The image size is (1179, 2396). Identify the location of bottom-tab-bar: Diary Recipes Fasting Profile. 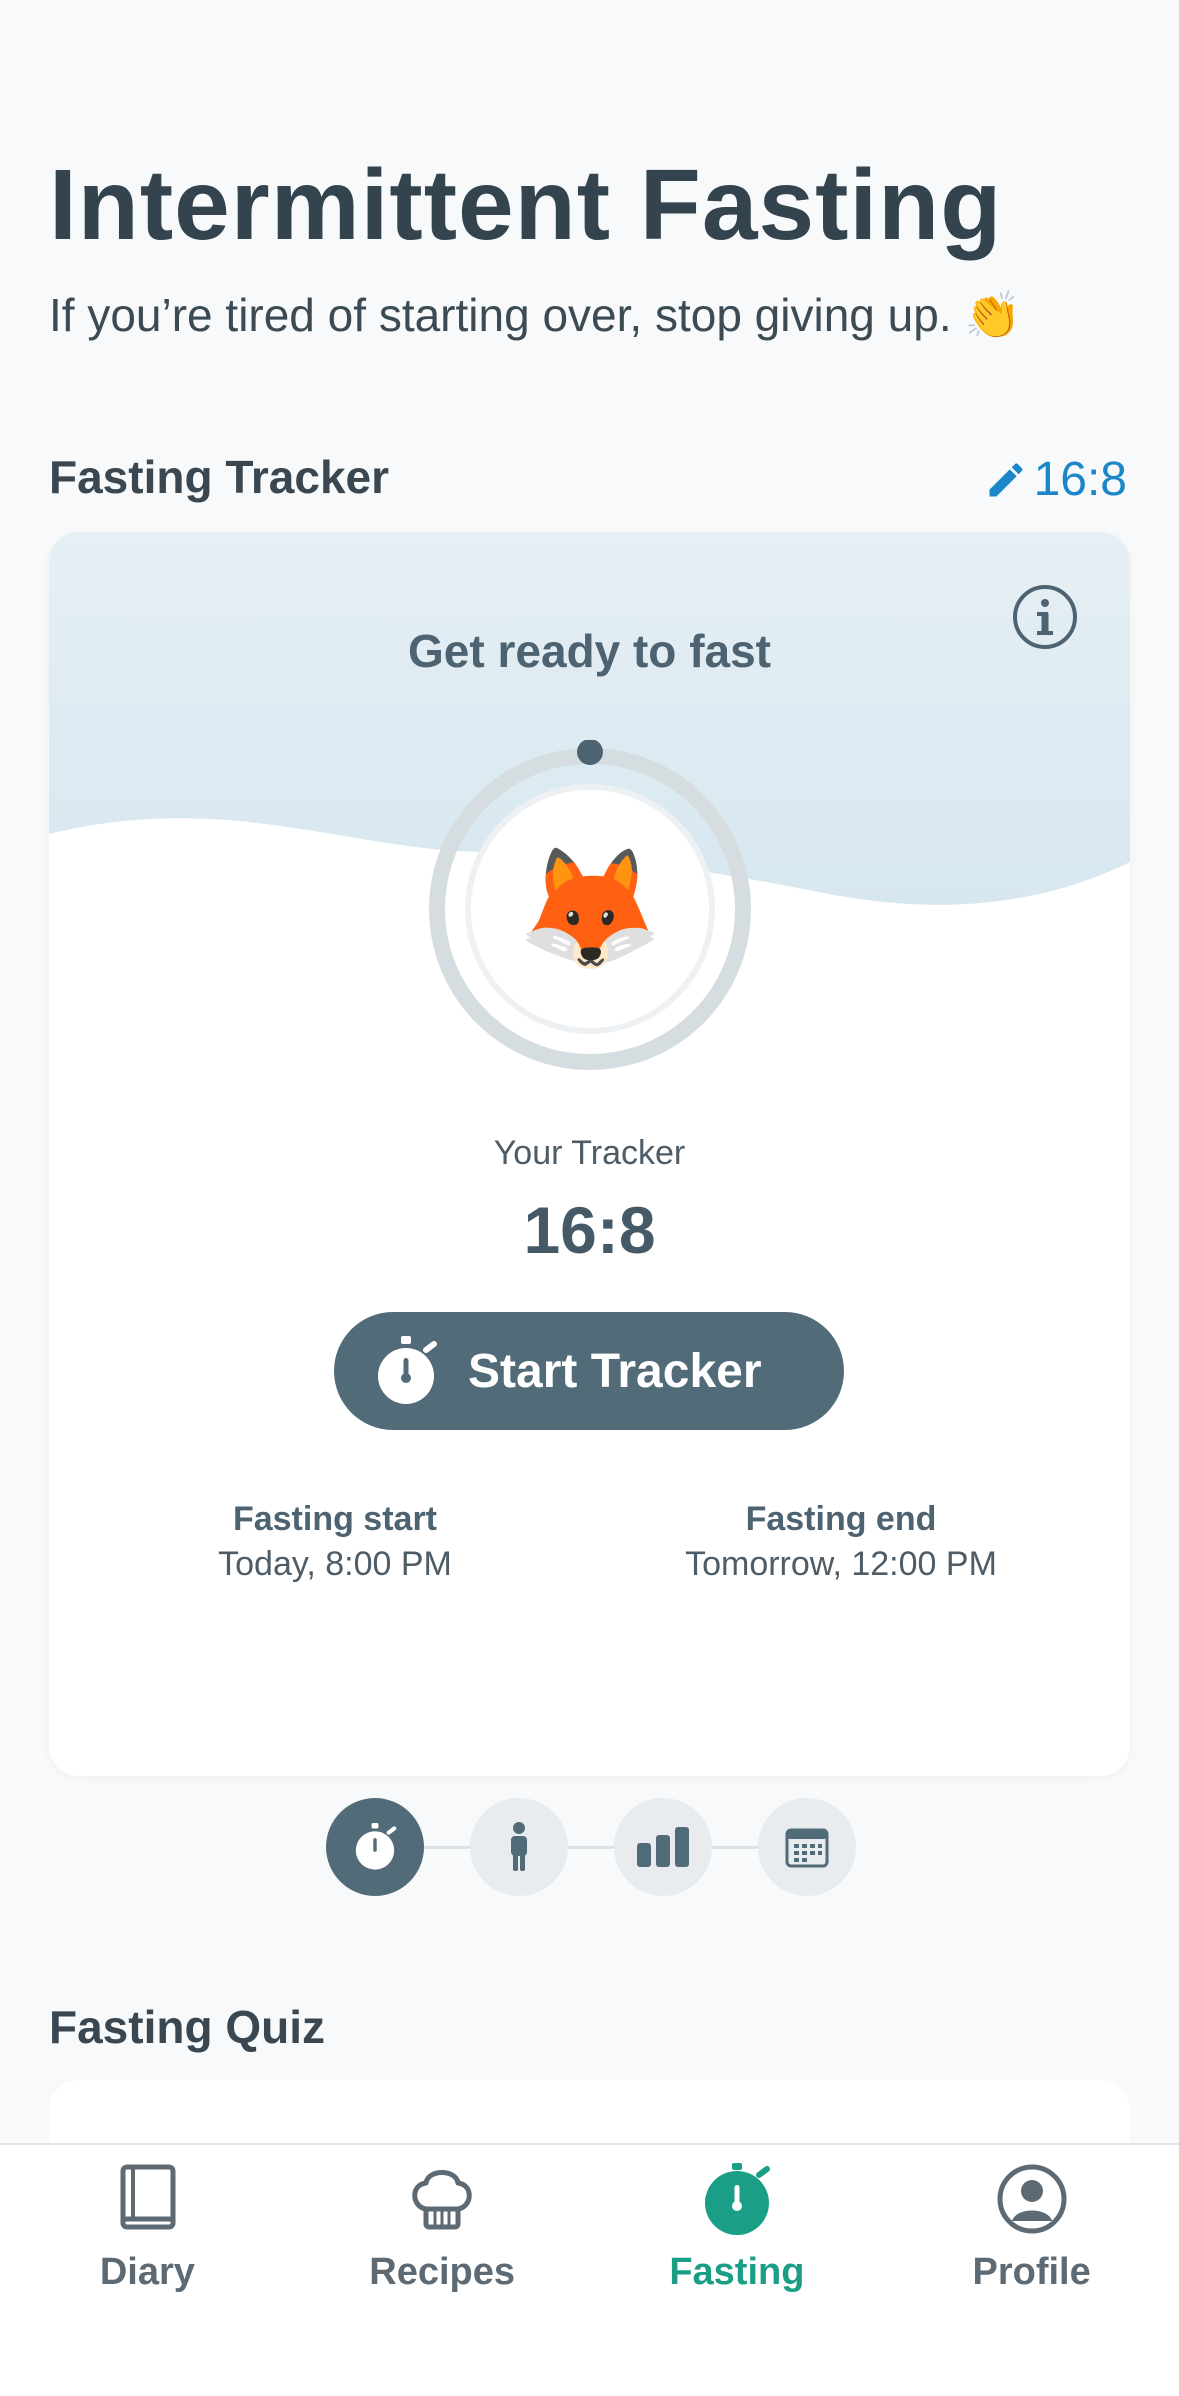
(589, 2269).